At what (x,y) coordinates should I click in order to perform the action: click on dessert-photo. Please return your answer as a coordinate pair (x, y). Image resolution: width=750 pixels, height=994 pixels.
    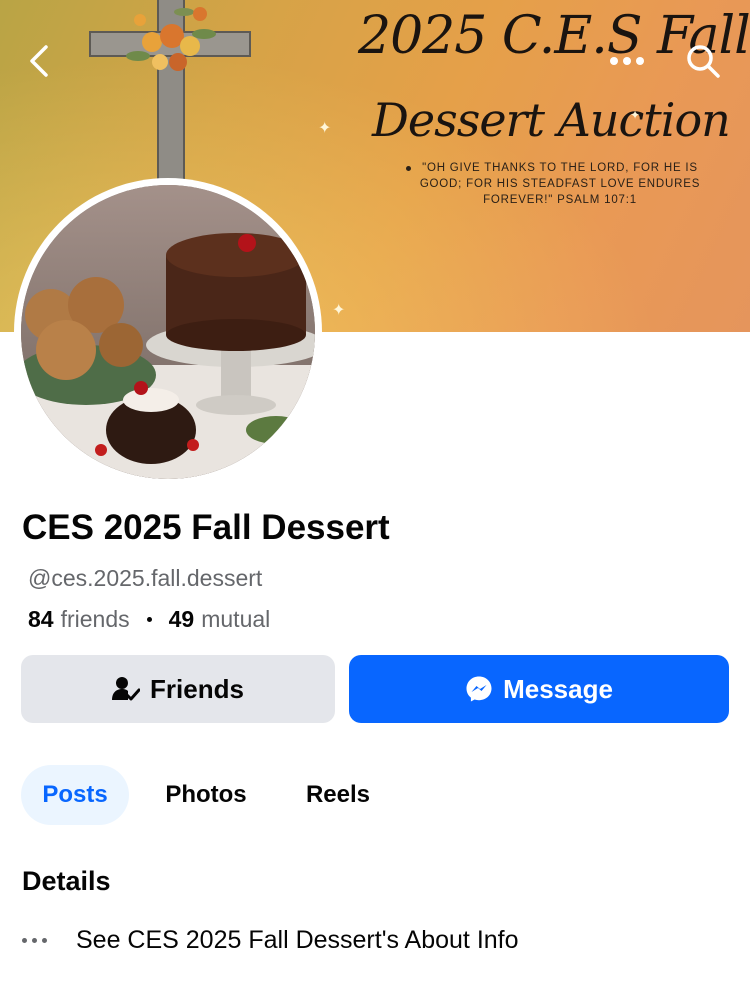
    Looking at the image, I should click on (168, 332).